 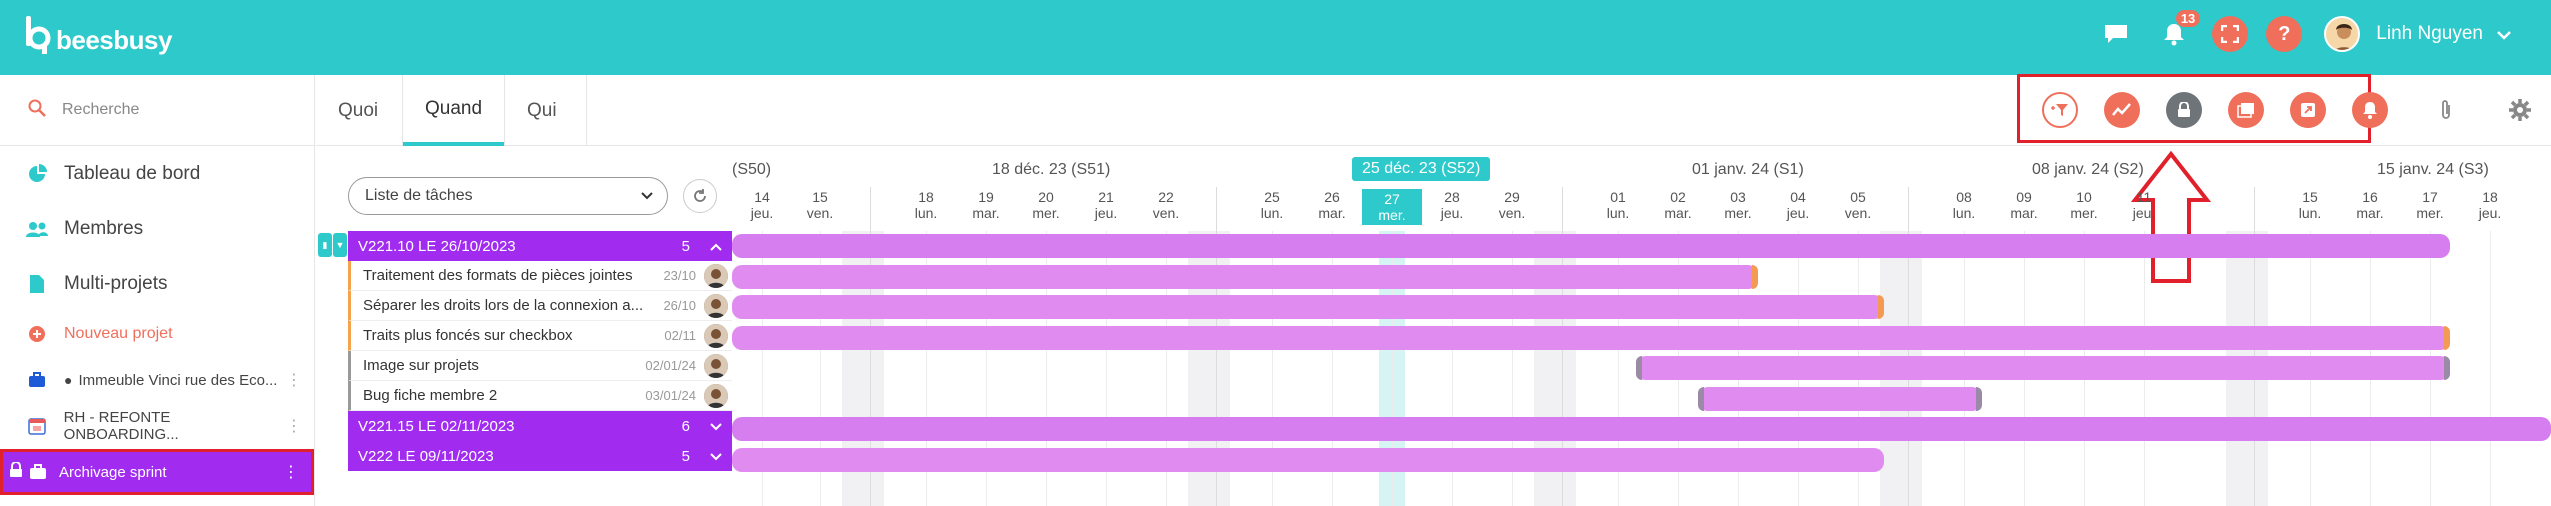 I want to click on sidebar-item-dashboard: Tableau de bord, so click(x=157, y=173).